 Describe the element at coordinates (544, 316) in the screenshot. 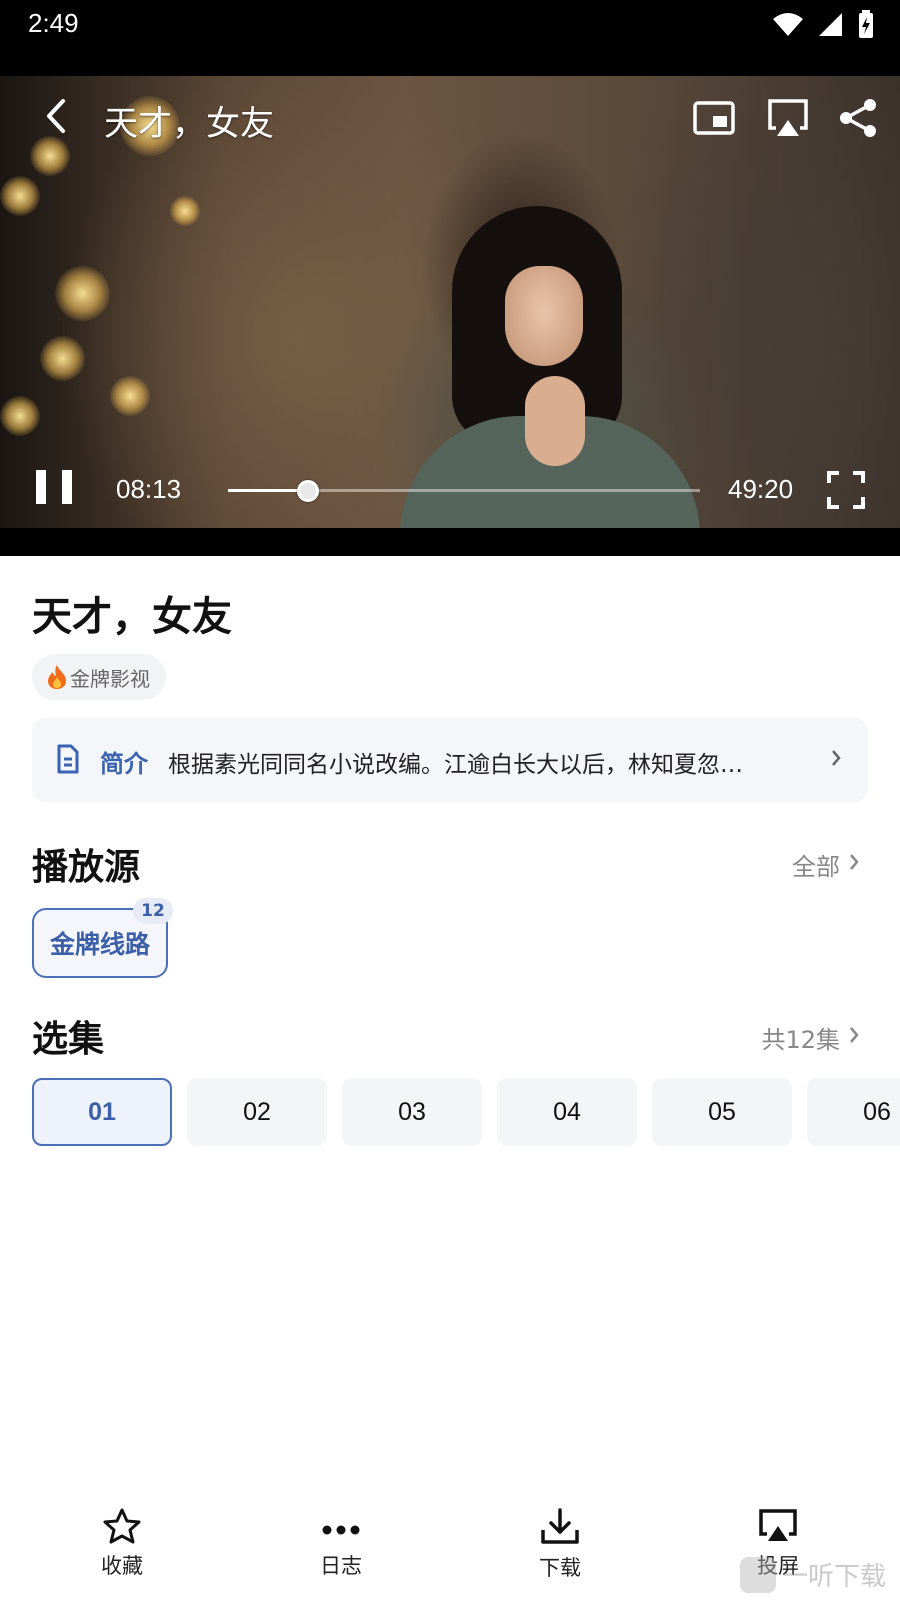

I see `figure-face` at that location.